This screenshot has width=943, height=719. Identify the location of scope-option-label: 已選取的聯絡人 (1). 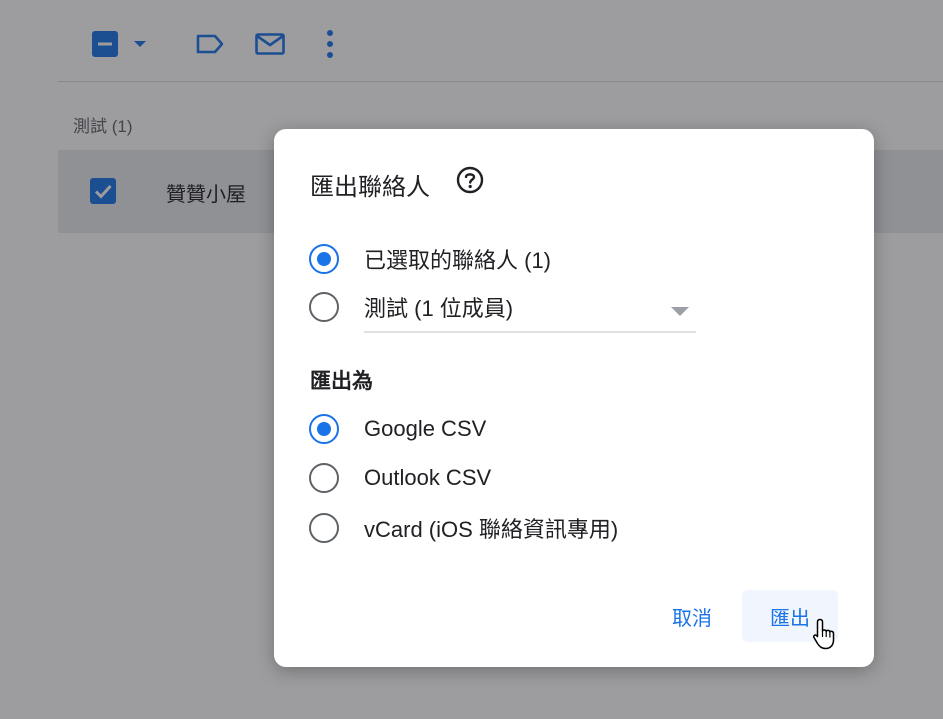
(458, 260).